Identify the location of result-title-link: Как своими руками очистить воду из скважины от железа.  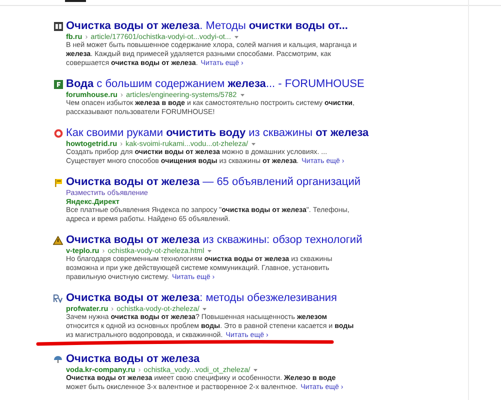
(217, 133).